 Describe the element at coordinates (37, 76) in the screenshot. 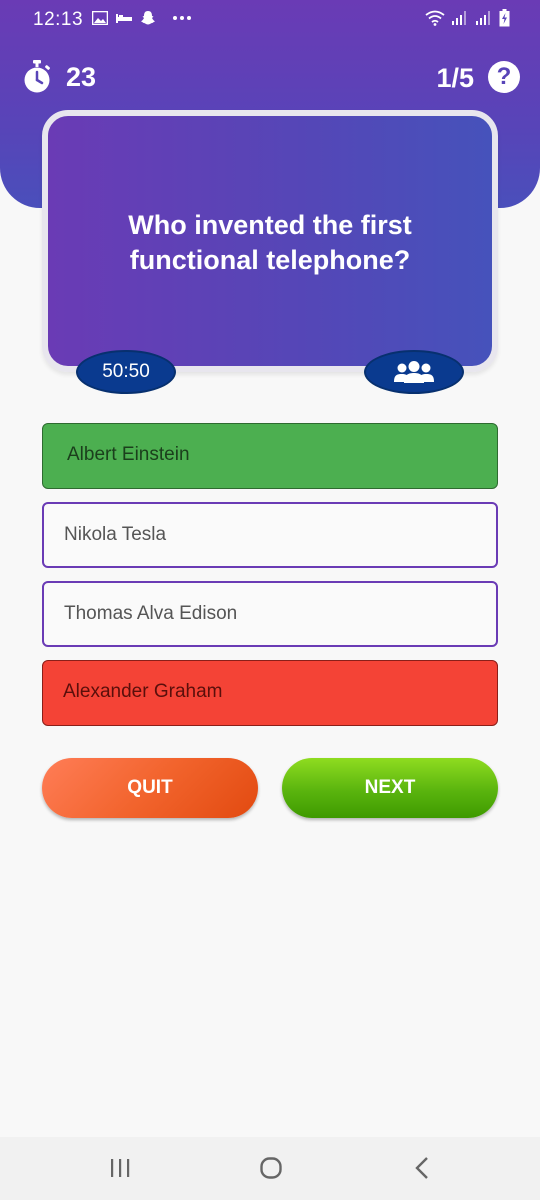

I see `stopwatch-icon` at that location.